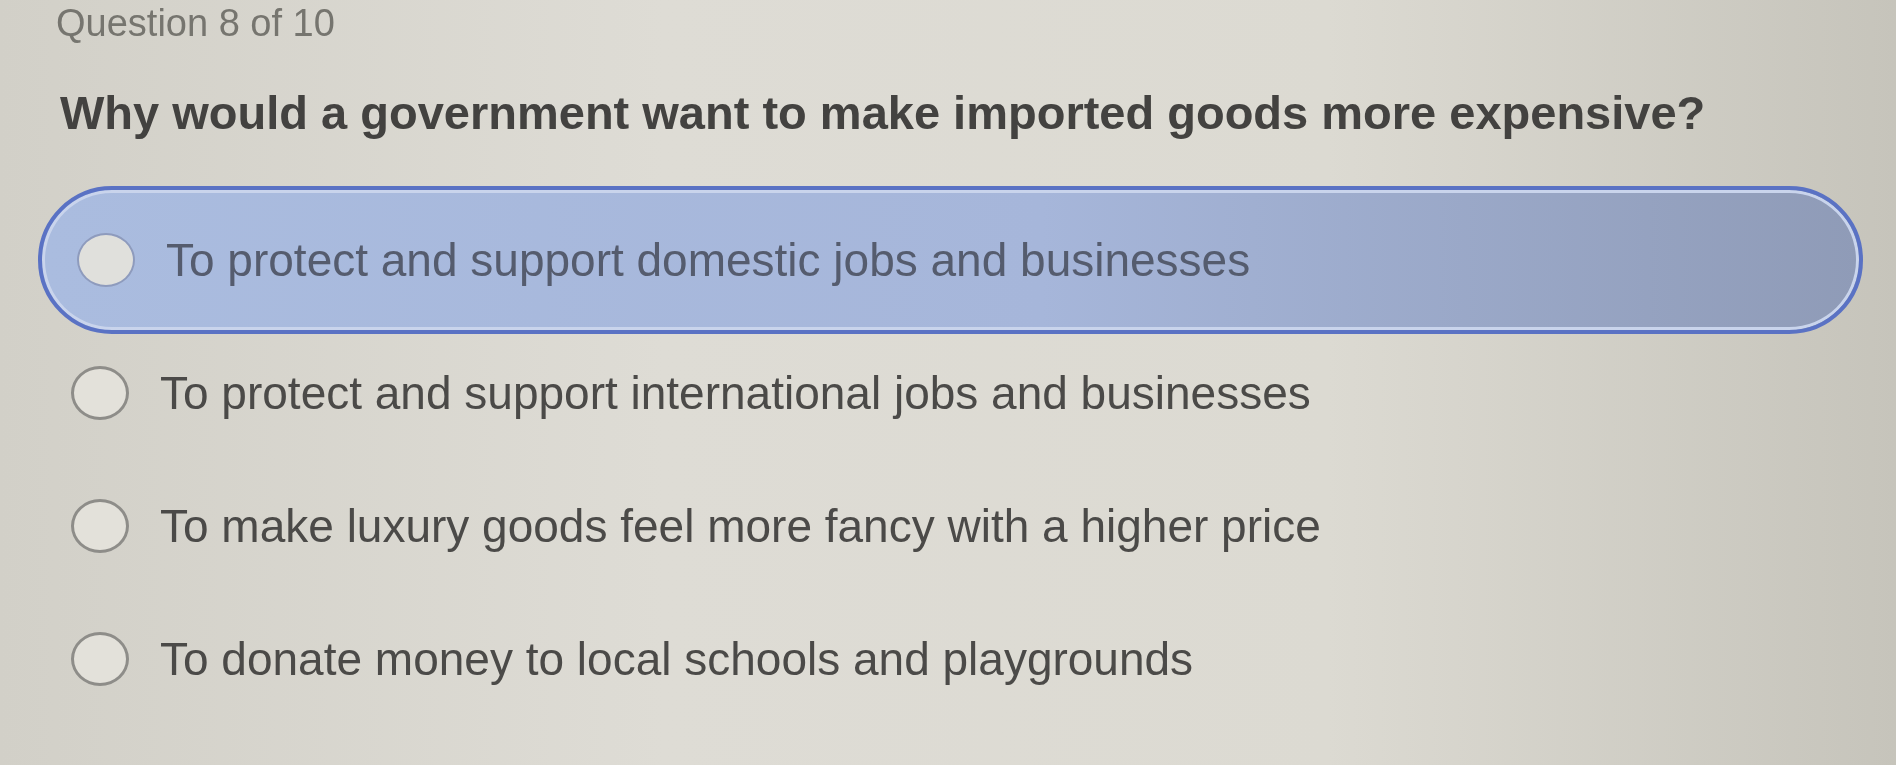  What do you see at coordinates (632, 658) in the screenshot?
I see `answer-option: To donate money to local schools and playgrounds` at bounding box center [632, 658].